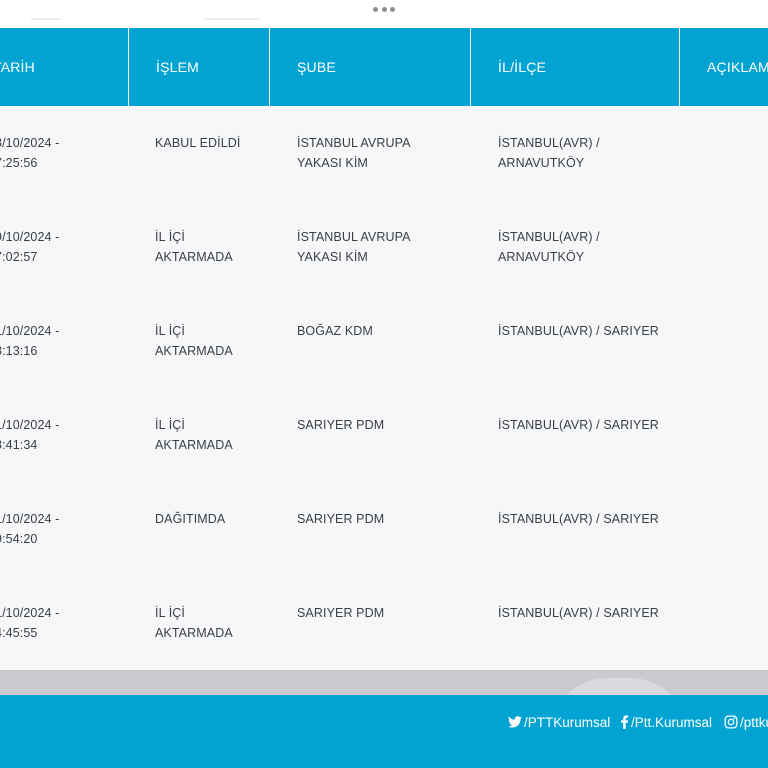 Image resolution: width=768 pixels, height=768 pixels. I want to click on cell-sube: BOĞAZ KDM, so click(379, 332).